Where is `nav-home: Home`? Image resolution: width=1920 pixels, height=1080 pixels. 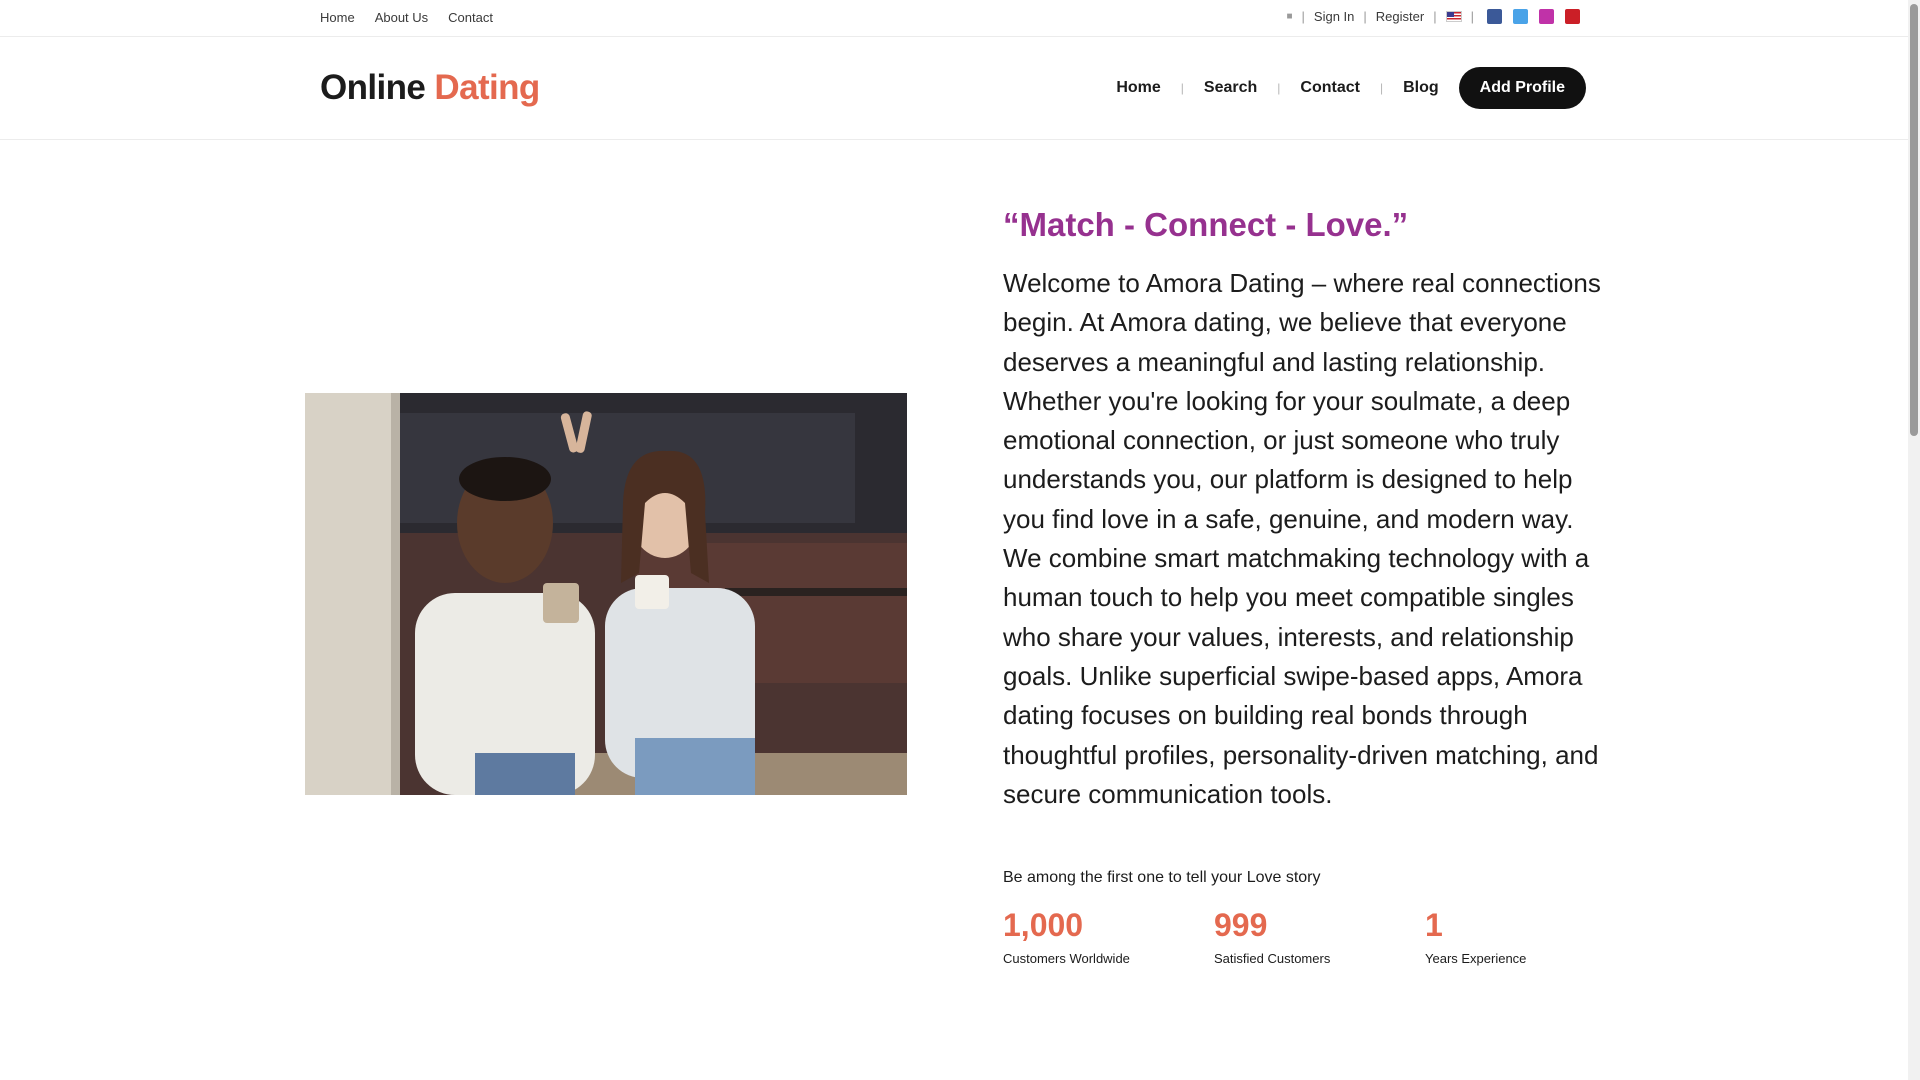
nav-home: Home is located at coordinates (1138, 88).